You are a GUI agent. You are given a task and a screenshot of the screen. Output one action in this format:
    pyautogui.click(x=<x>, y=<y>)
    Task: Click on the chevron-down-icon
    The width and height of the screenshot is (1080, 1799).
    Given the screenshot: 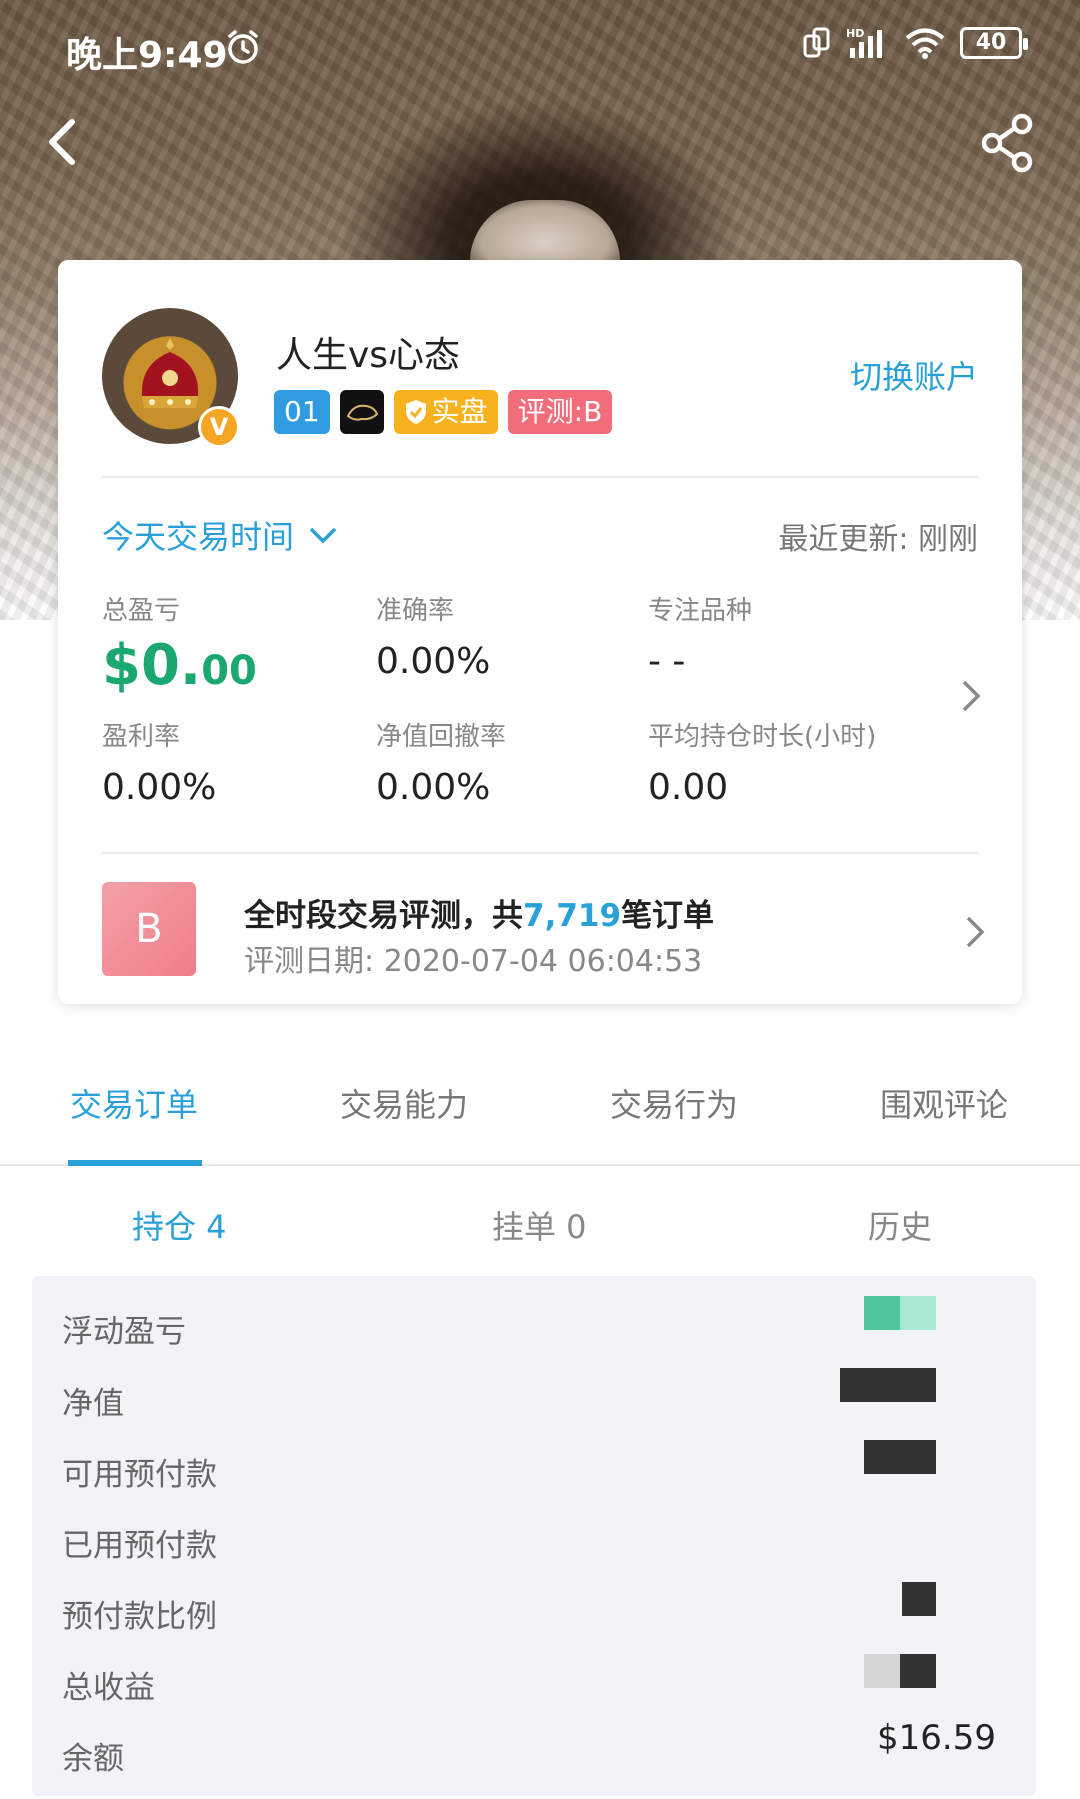 What is the action you would take?
    pyautogui.click(x=323, y=535)
    